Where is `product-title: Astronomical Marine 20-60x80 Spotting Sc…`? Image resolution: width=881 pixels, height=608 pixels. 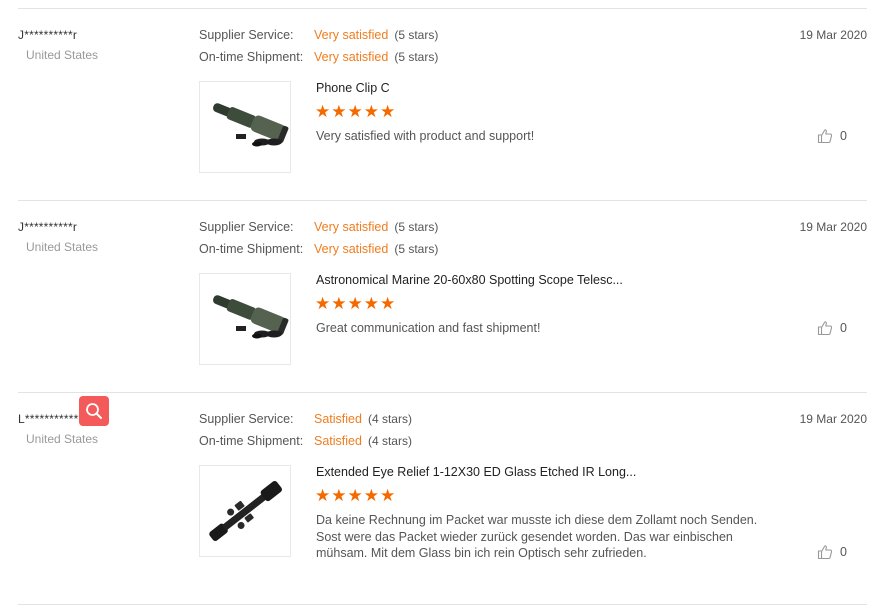
product-title: Astronomical Marine 20-60x80 Spotting Sc… is located at coordinates (469, 280).